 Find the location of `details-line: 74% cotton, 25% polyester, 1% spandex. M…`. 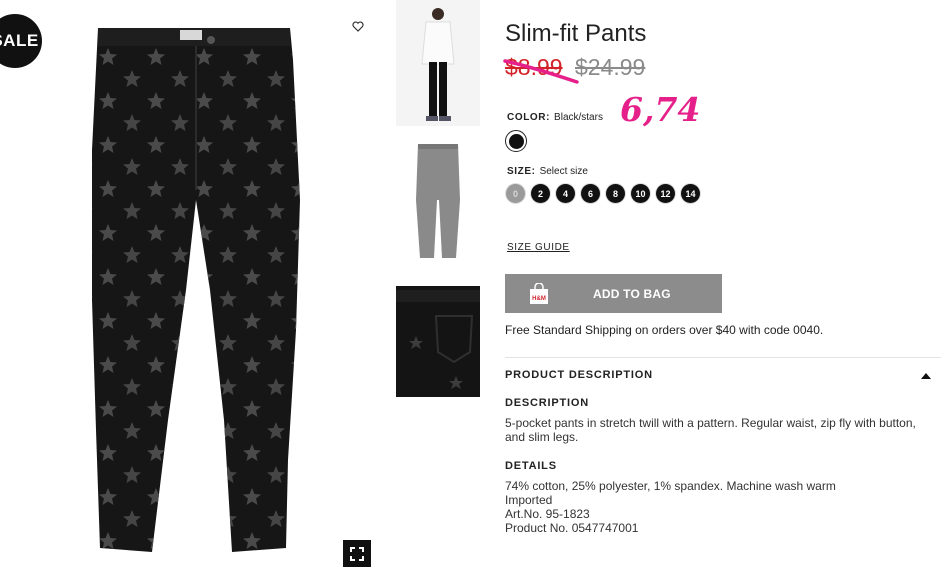

details-line: 74% cotton, 25% polyester, 1% spandex. M… is located at coordinates (670, 486).